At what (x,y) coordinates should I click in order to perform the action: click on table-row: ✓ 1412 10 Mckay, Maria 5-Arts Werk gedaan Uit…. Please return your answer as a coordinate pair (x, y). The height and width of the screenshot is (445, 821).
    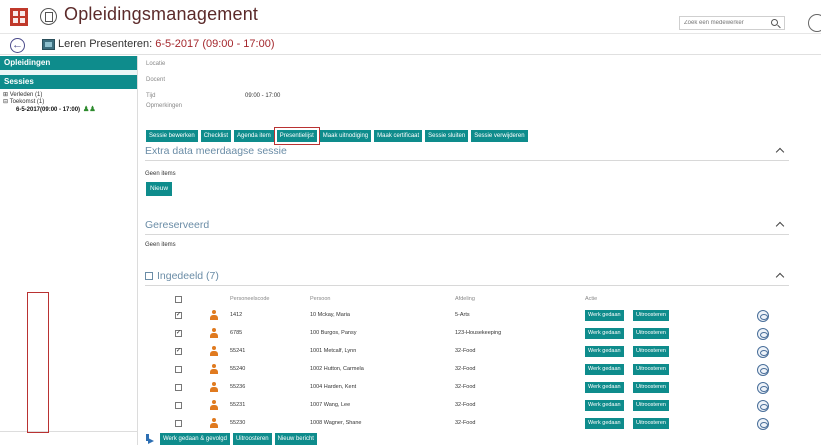
    Looking at the image, I should click on (480, 316).